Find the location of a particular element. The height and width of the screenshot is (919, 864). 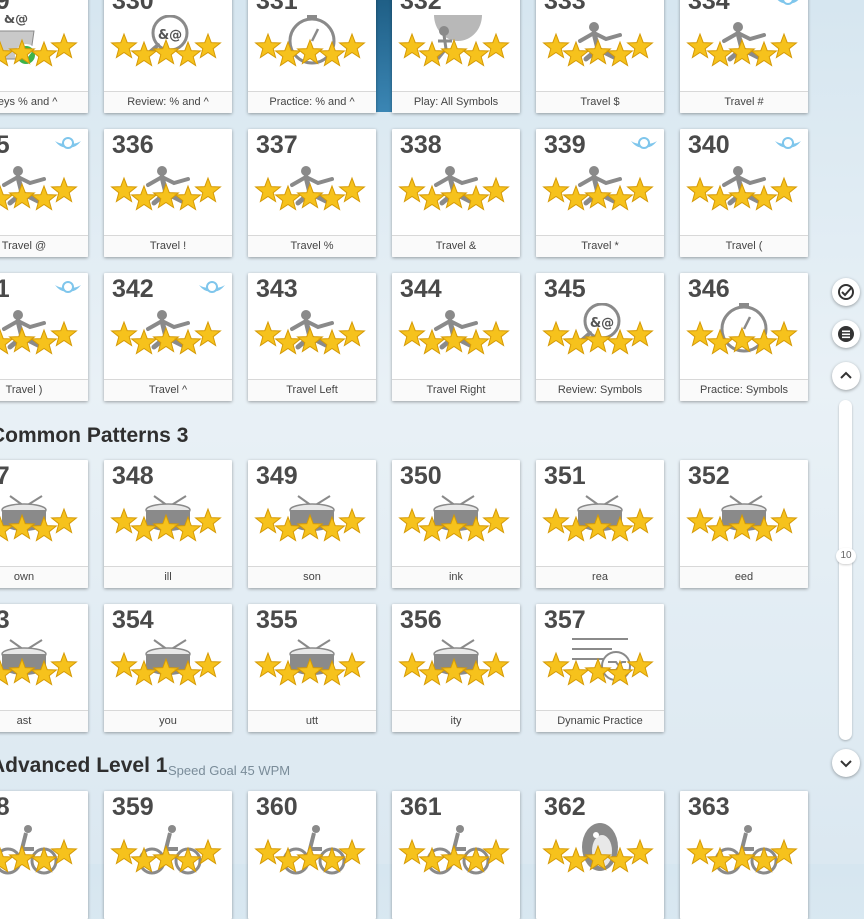

lesson-tile: 334 Travel # is located at coordinates (744, 56).